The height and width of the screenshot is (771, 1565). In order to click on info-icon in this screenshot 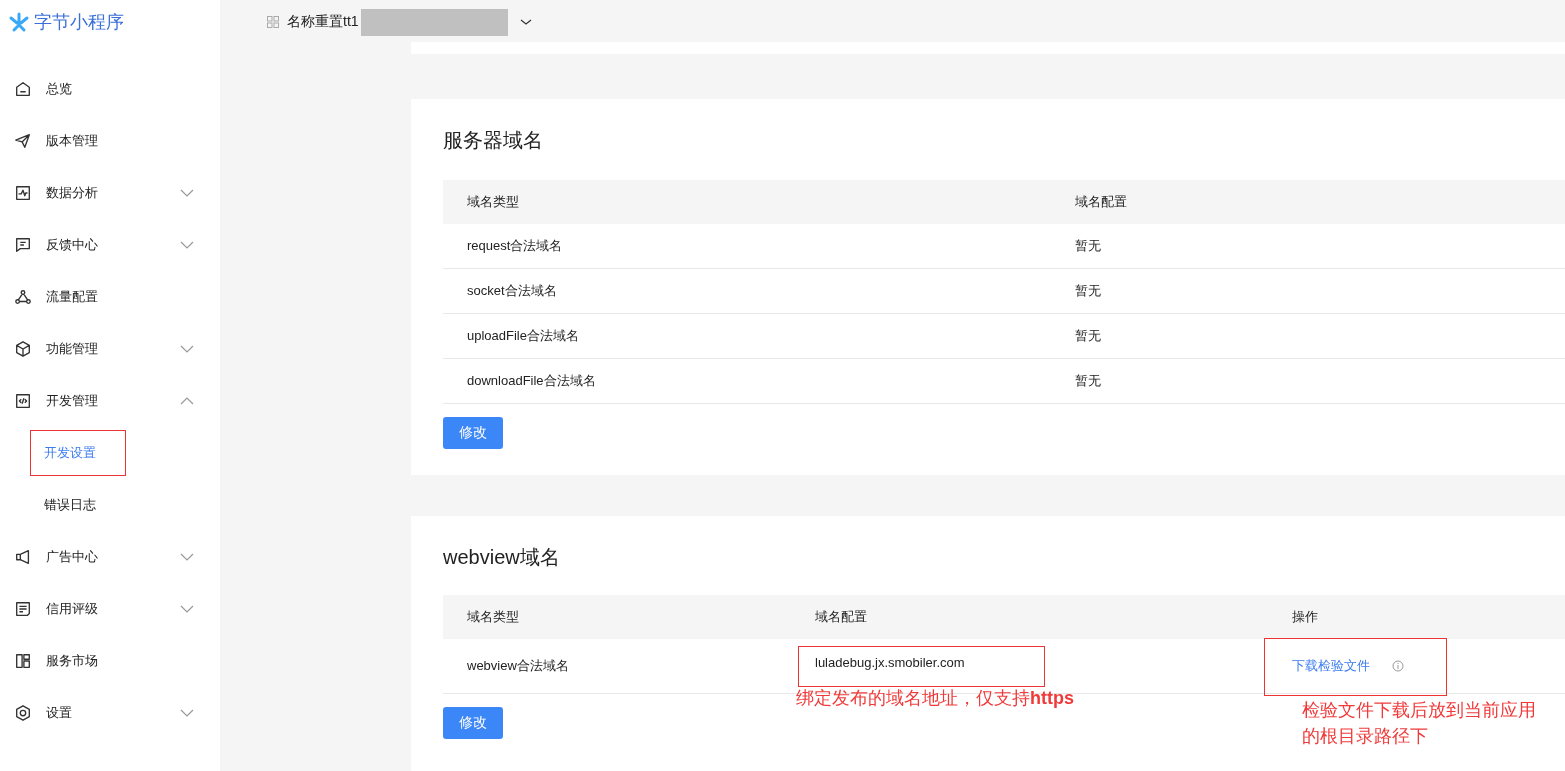, I will do `click(1398, 666)`.